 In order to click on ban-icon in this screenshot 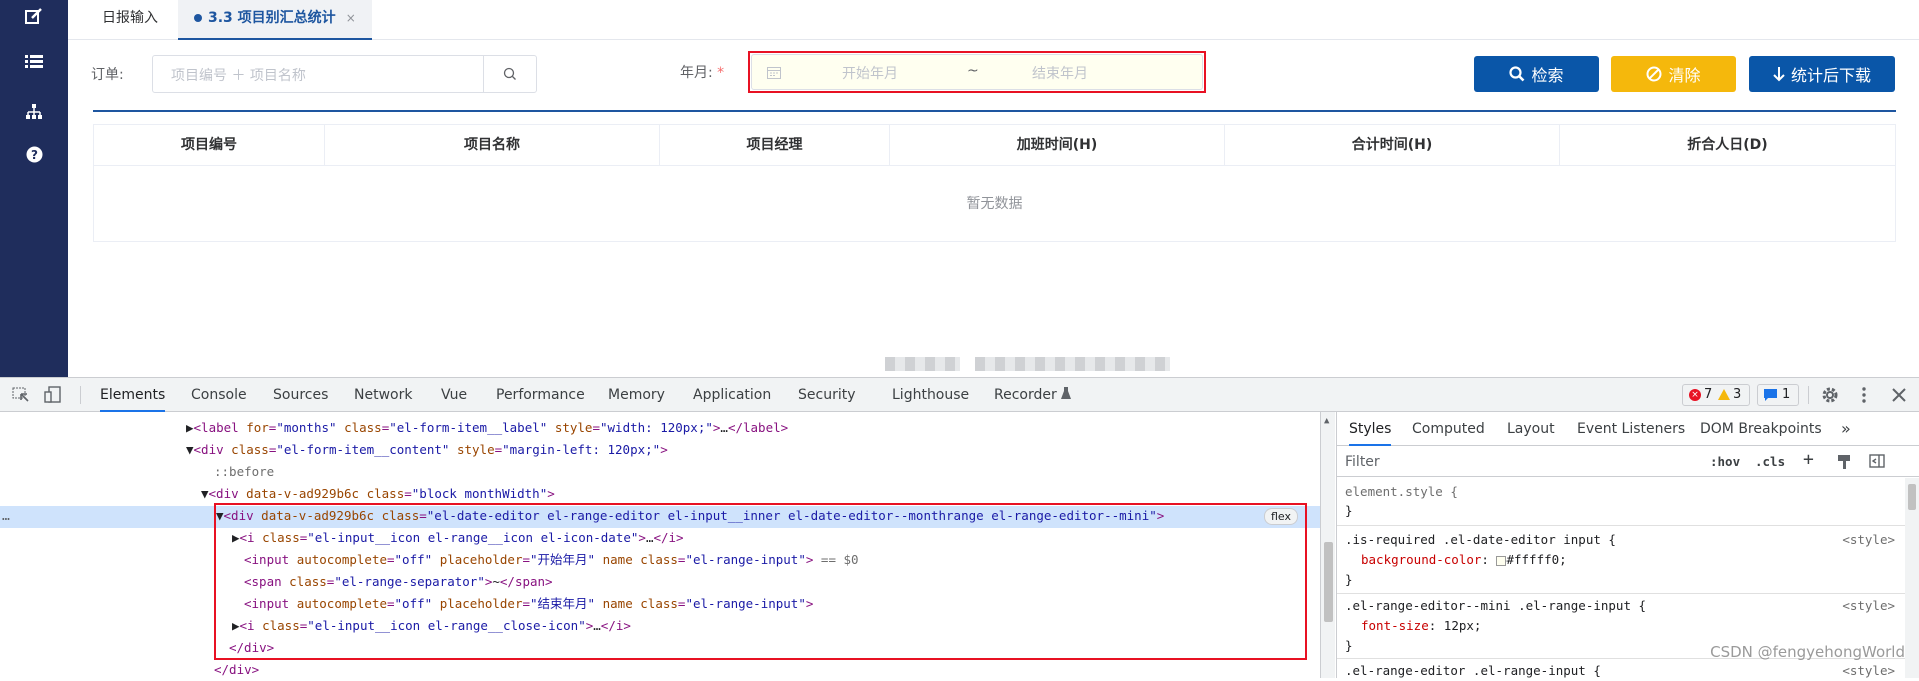, I will do `click(1654, 74)`.